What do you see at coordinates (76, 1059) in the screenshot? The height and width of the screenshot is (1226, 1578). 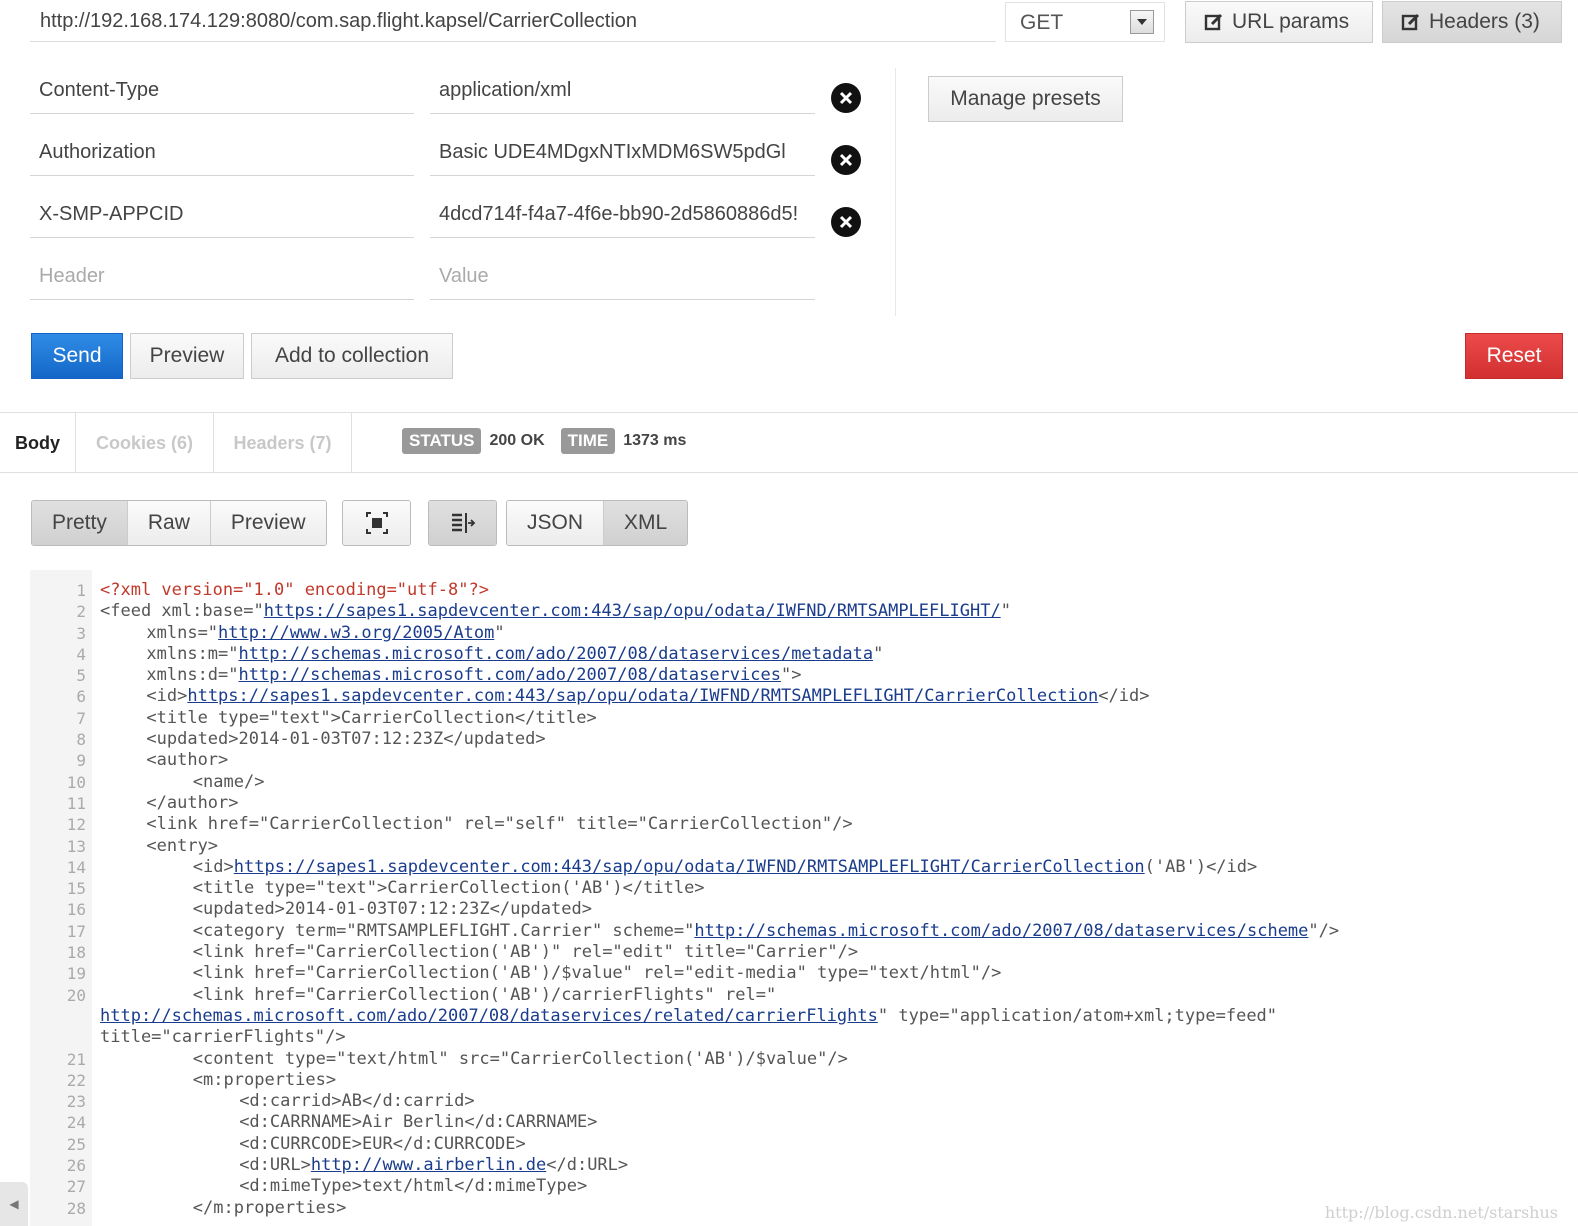 I see `line-number: 21` at bounding box center [76, 1059].